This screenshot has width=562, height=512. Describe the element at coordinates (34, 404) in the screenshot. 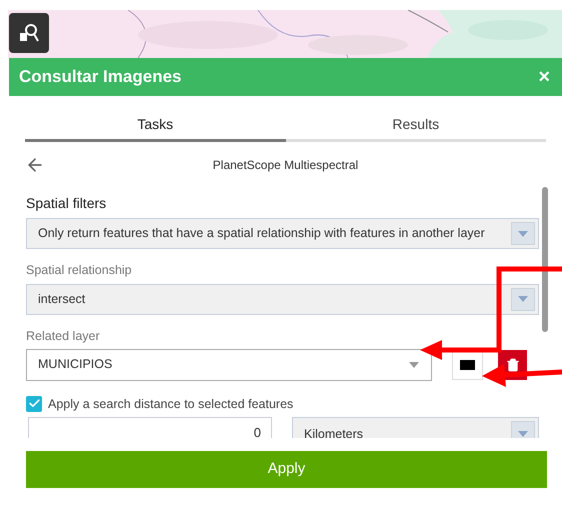

I see `checkbox` at that location.